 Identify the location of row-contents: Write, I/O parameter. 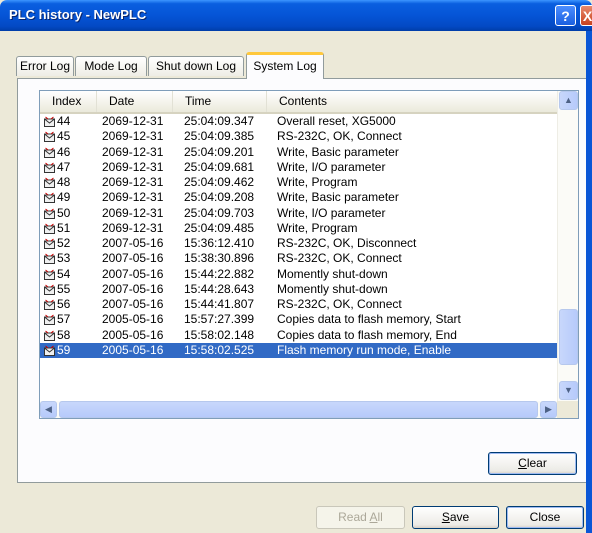
(331, 166).